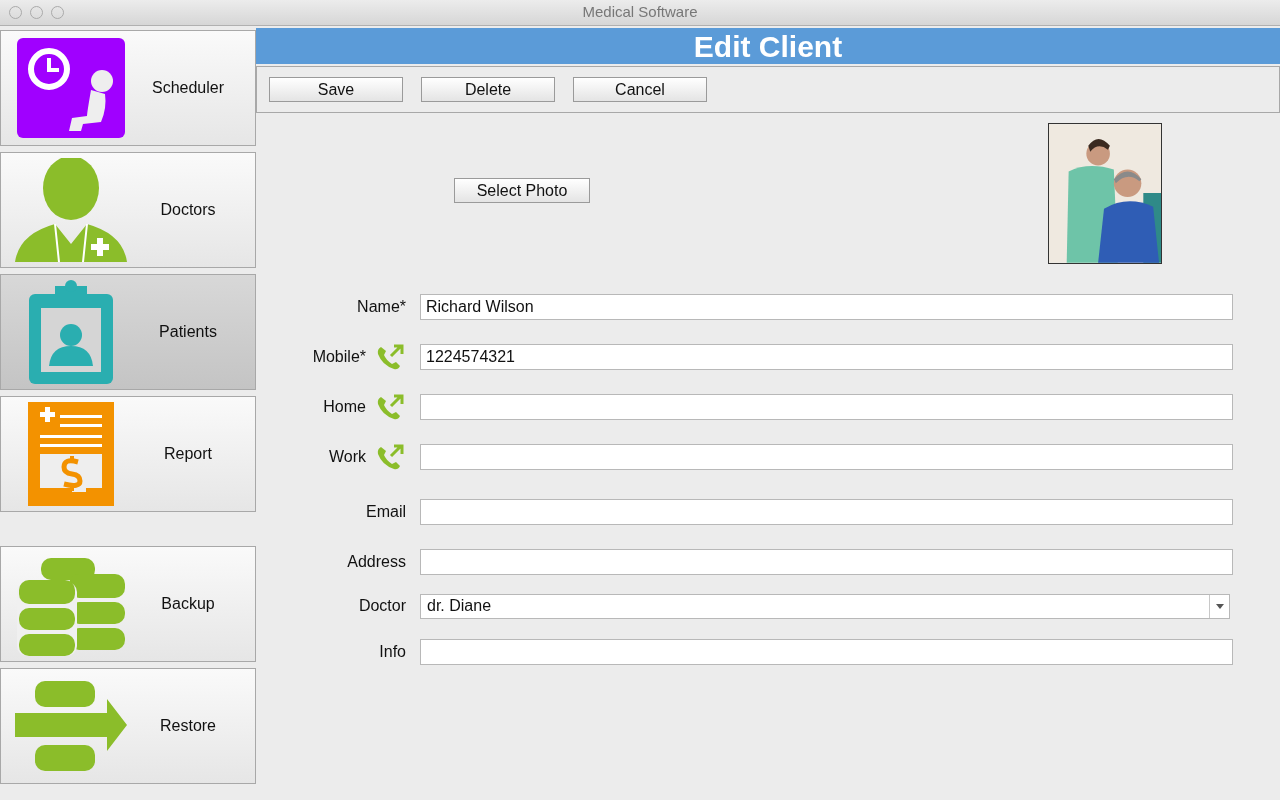  What do you see at coordinates (488, 89) in the screenshot?
I see `toolbar-button: Delete` at bounding box center [488, 89].